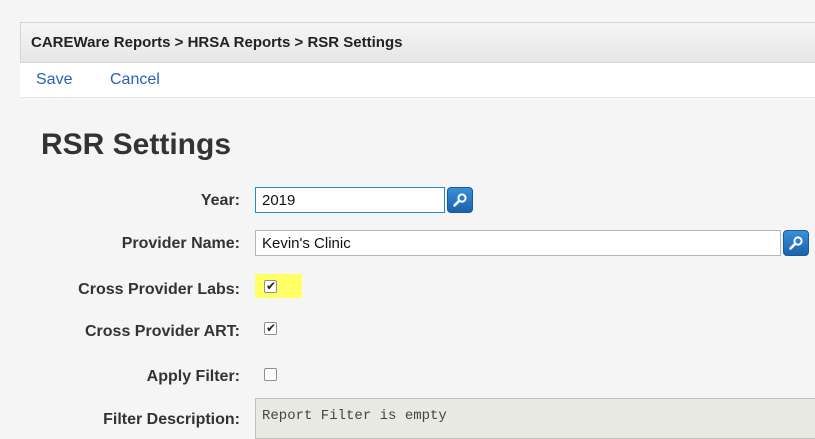  Describe the element at coordinates (518, 243) in the screenshot. I see `provider-name-input` at that location.